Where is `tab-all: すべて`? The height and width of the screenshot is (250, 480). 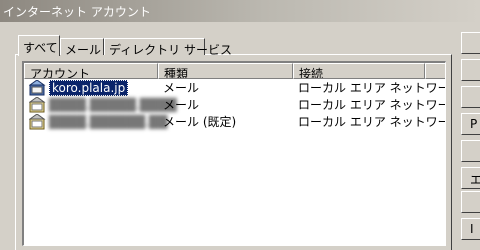
tab-all: すべて is located at coordinates (39, 45).